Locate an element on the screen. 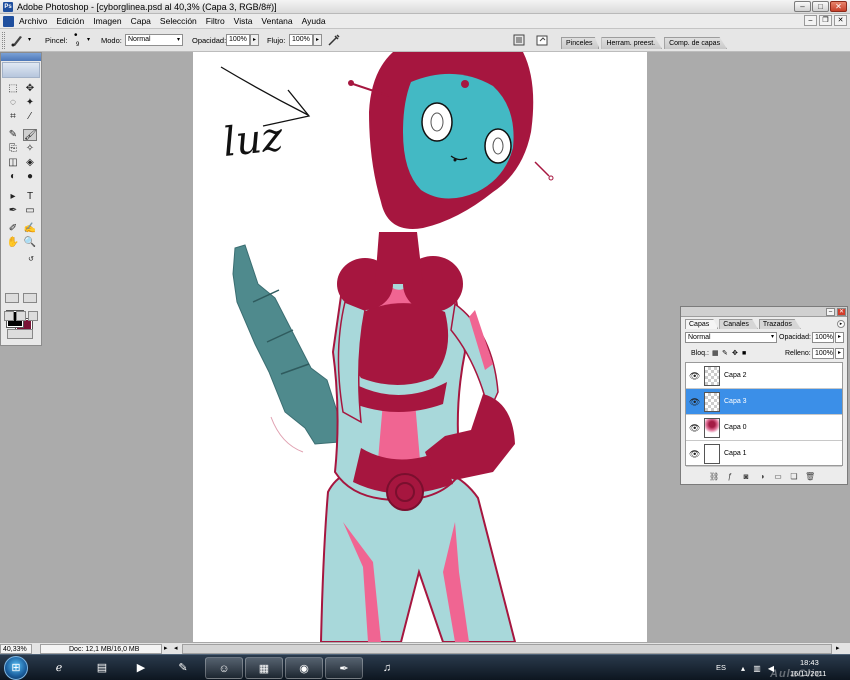 The height and width of the screenshot is (680, 850). crop-tool-icon: ⌗ is located at coordinates (13, 117).